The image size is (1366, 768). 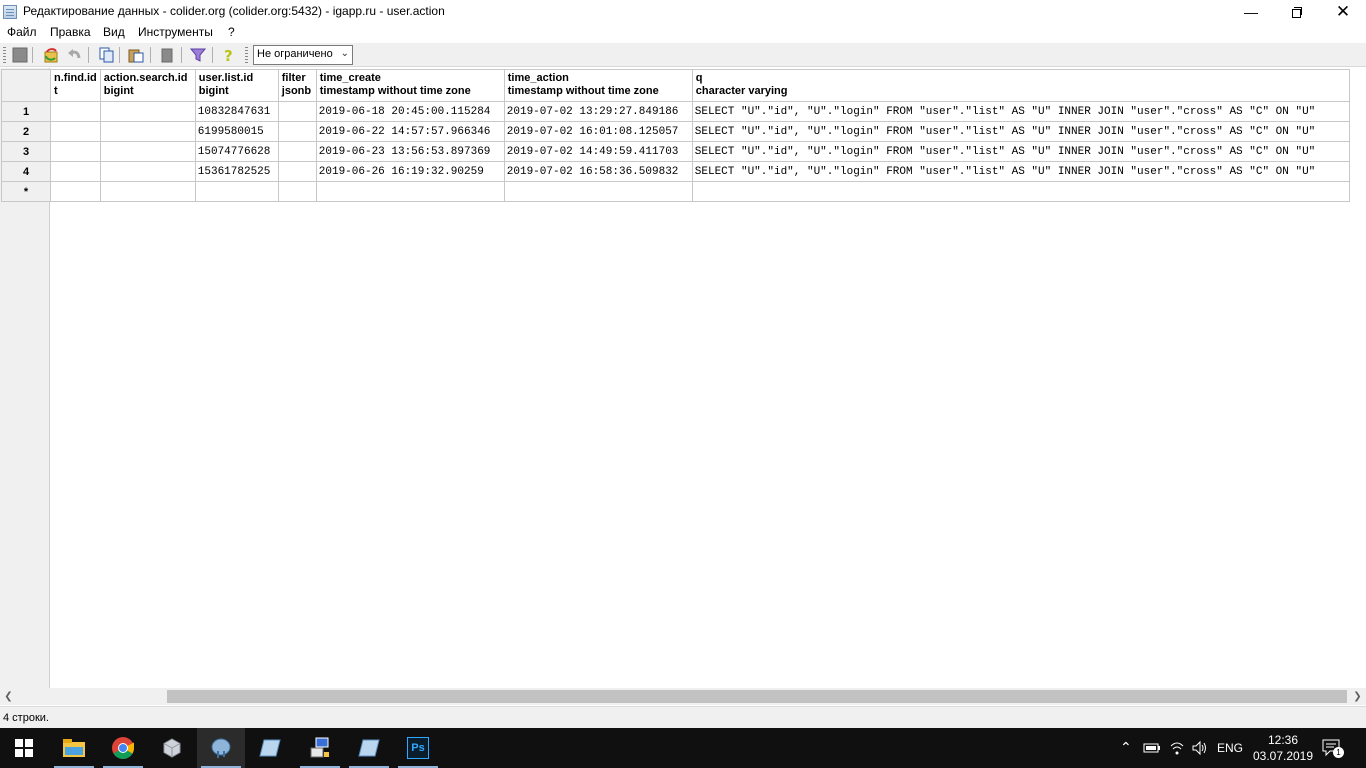 What do you see at coordinates (1126, 747) in the screenshot?
I see `chevron-up-icon: ⌃` at bounding box center [1126, 747].